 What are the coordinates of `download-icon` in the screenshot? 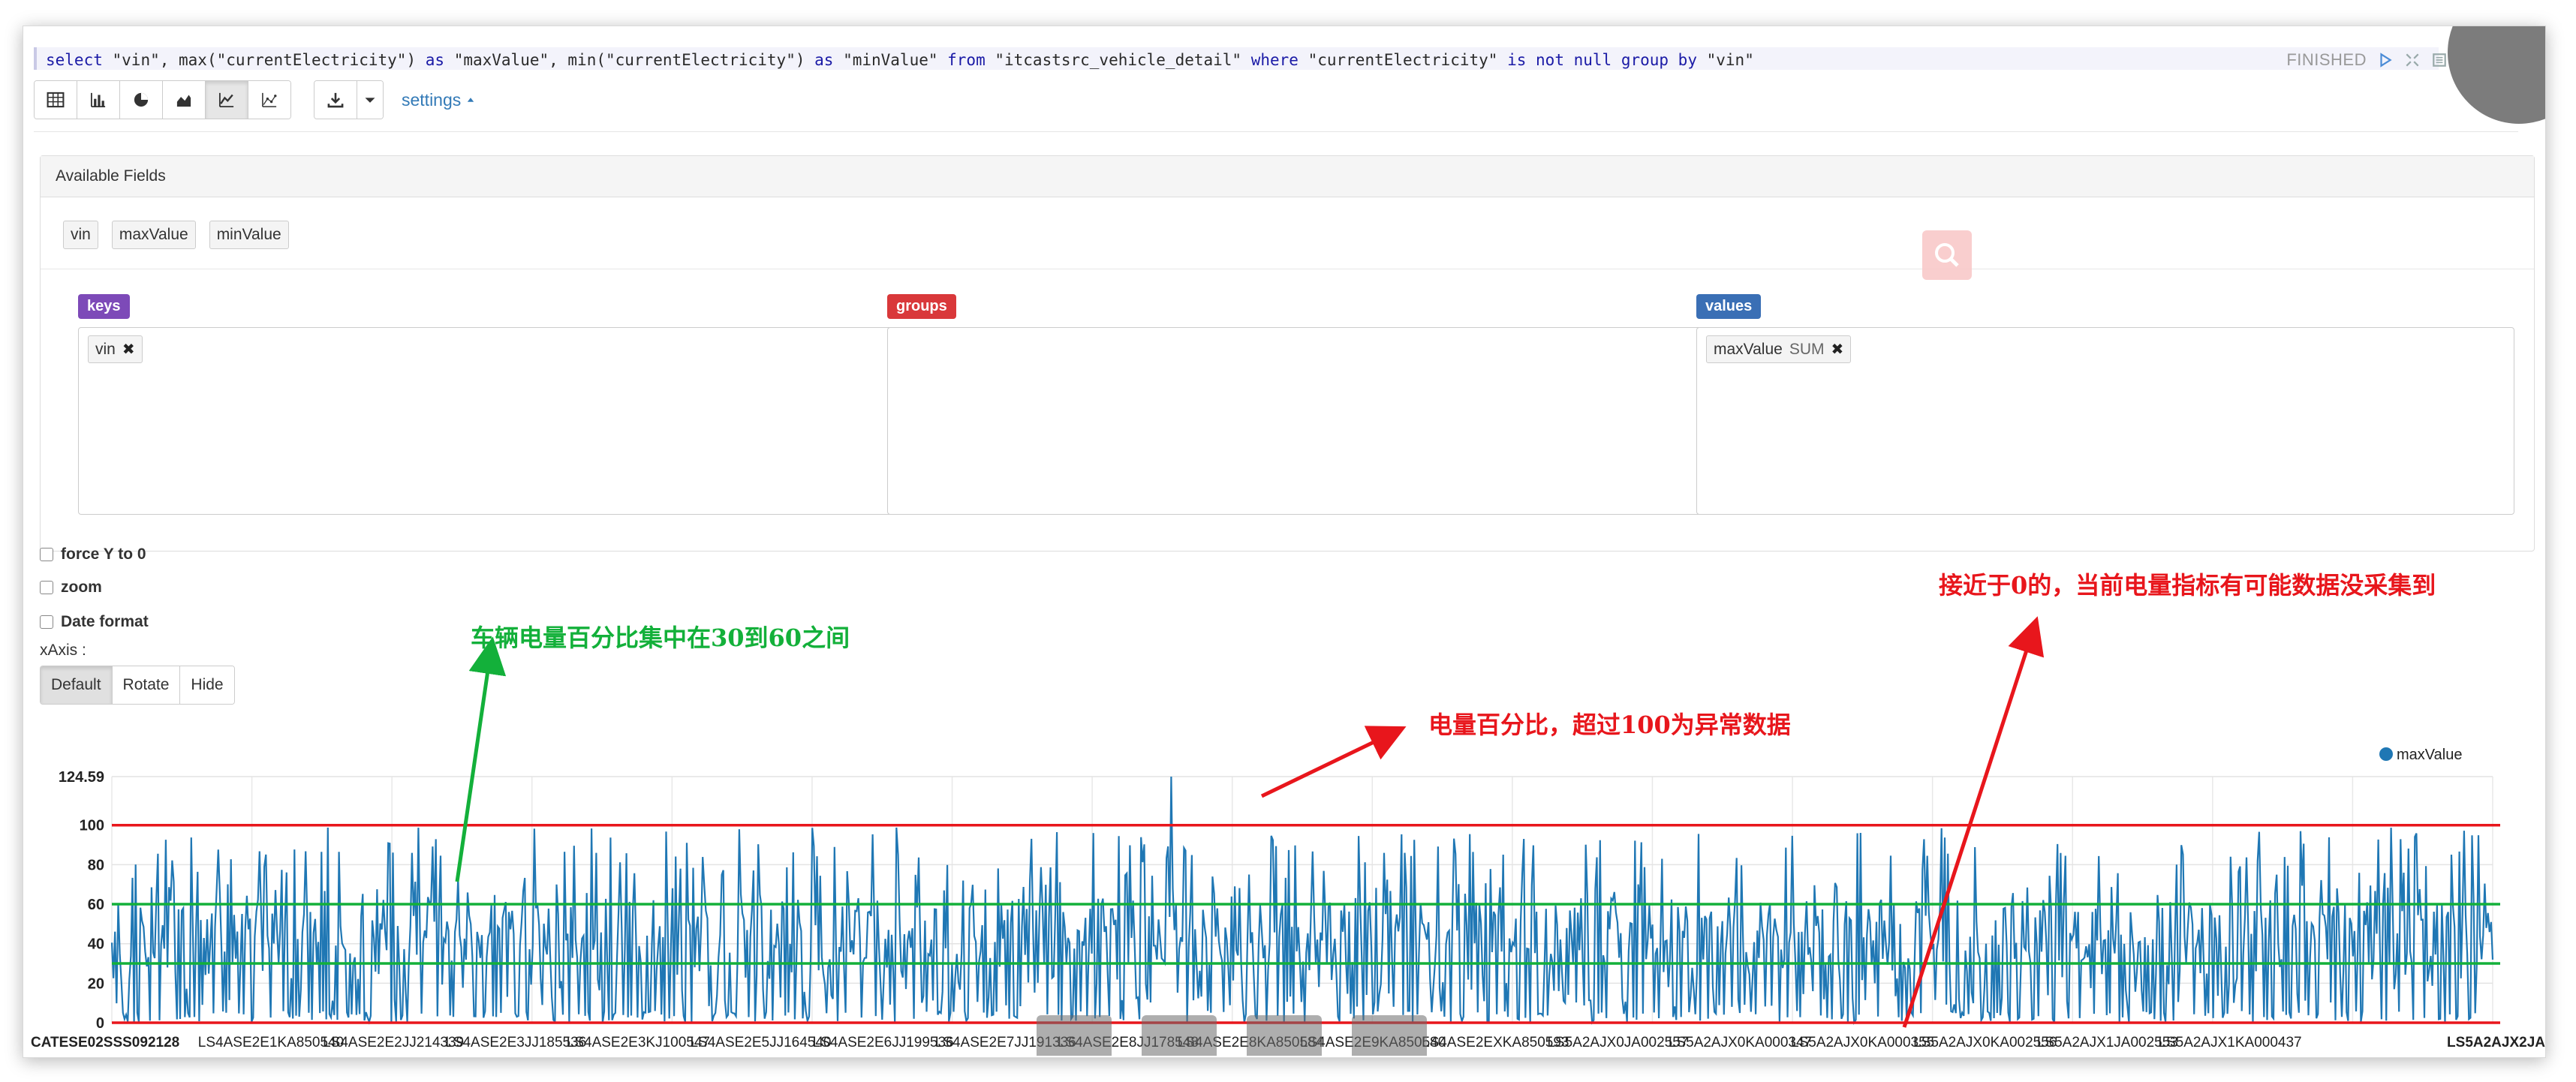 It's located at (335, 100).